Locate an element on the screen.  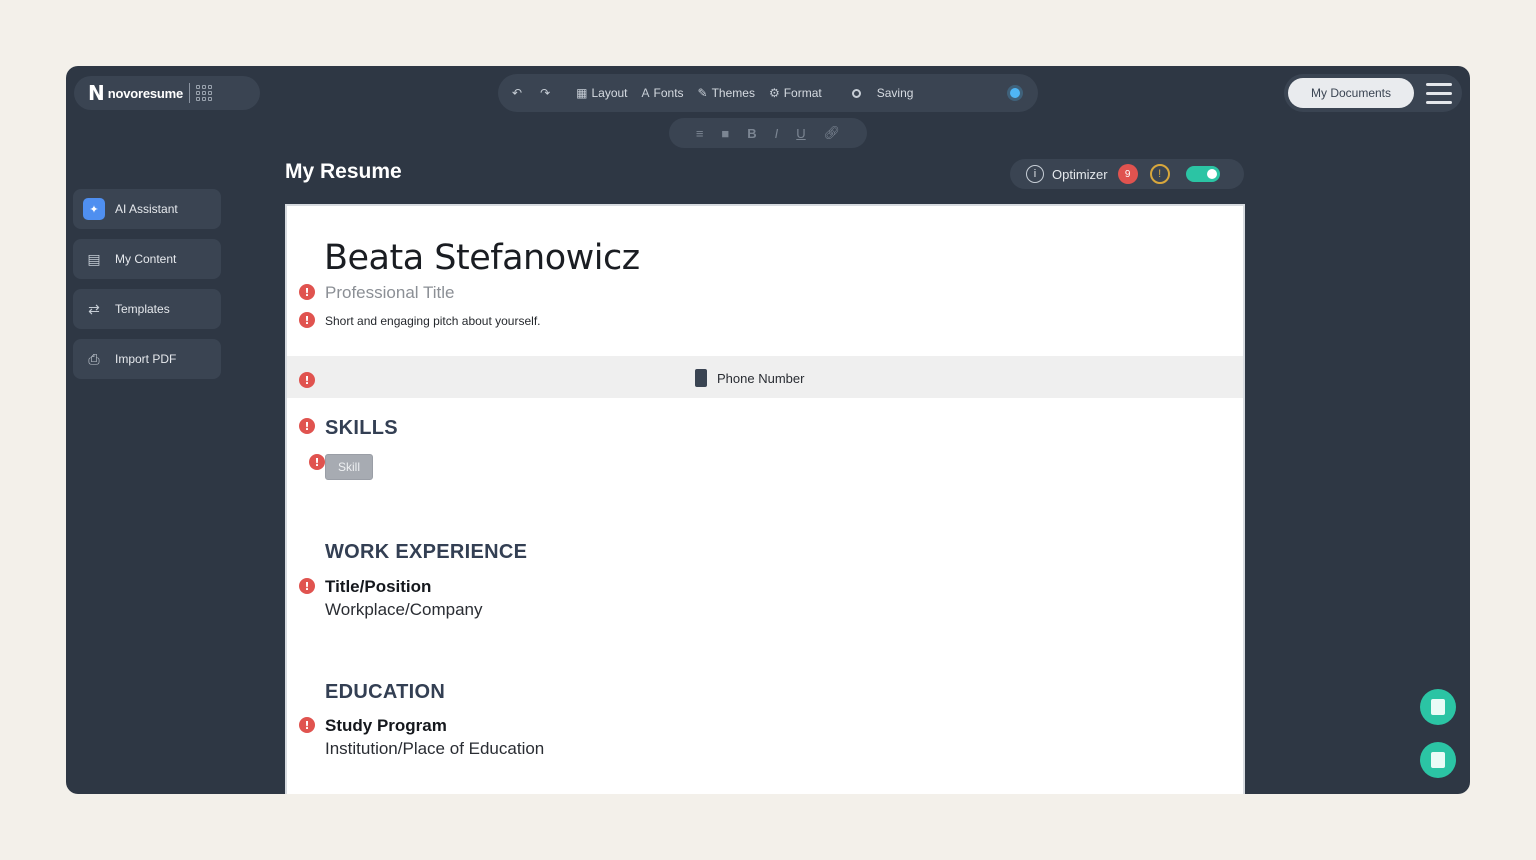
skills-heading: SKILLS is located at coordinates (361, 428).